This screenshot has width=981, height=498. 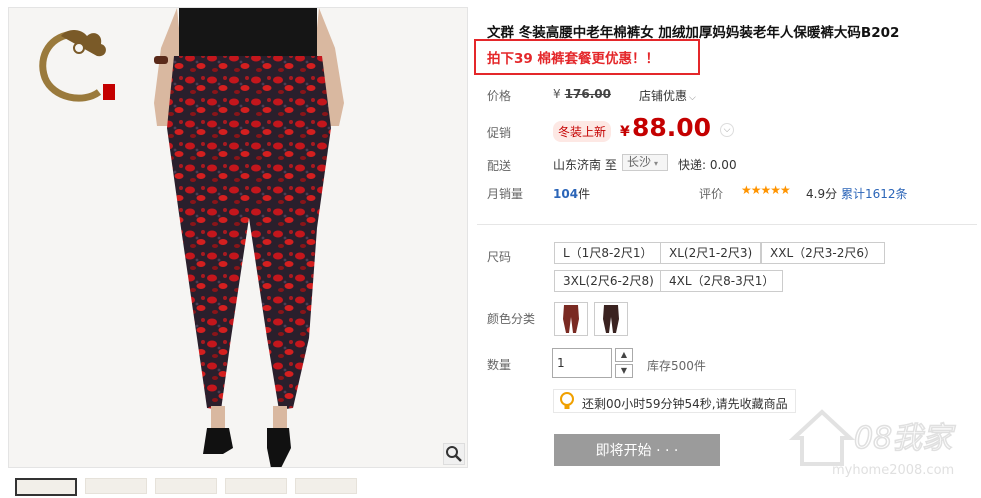 I want to click on destination-value: 长沙, so click(x=639, y=162).